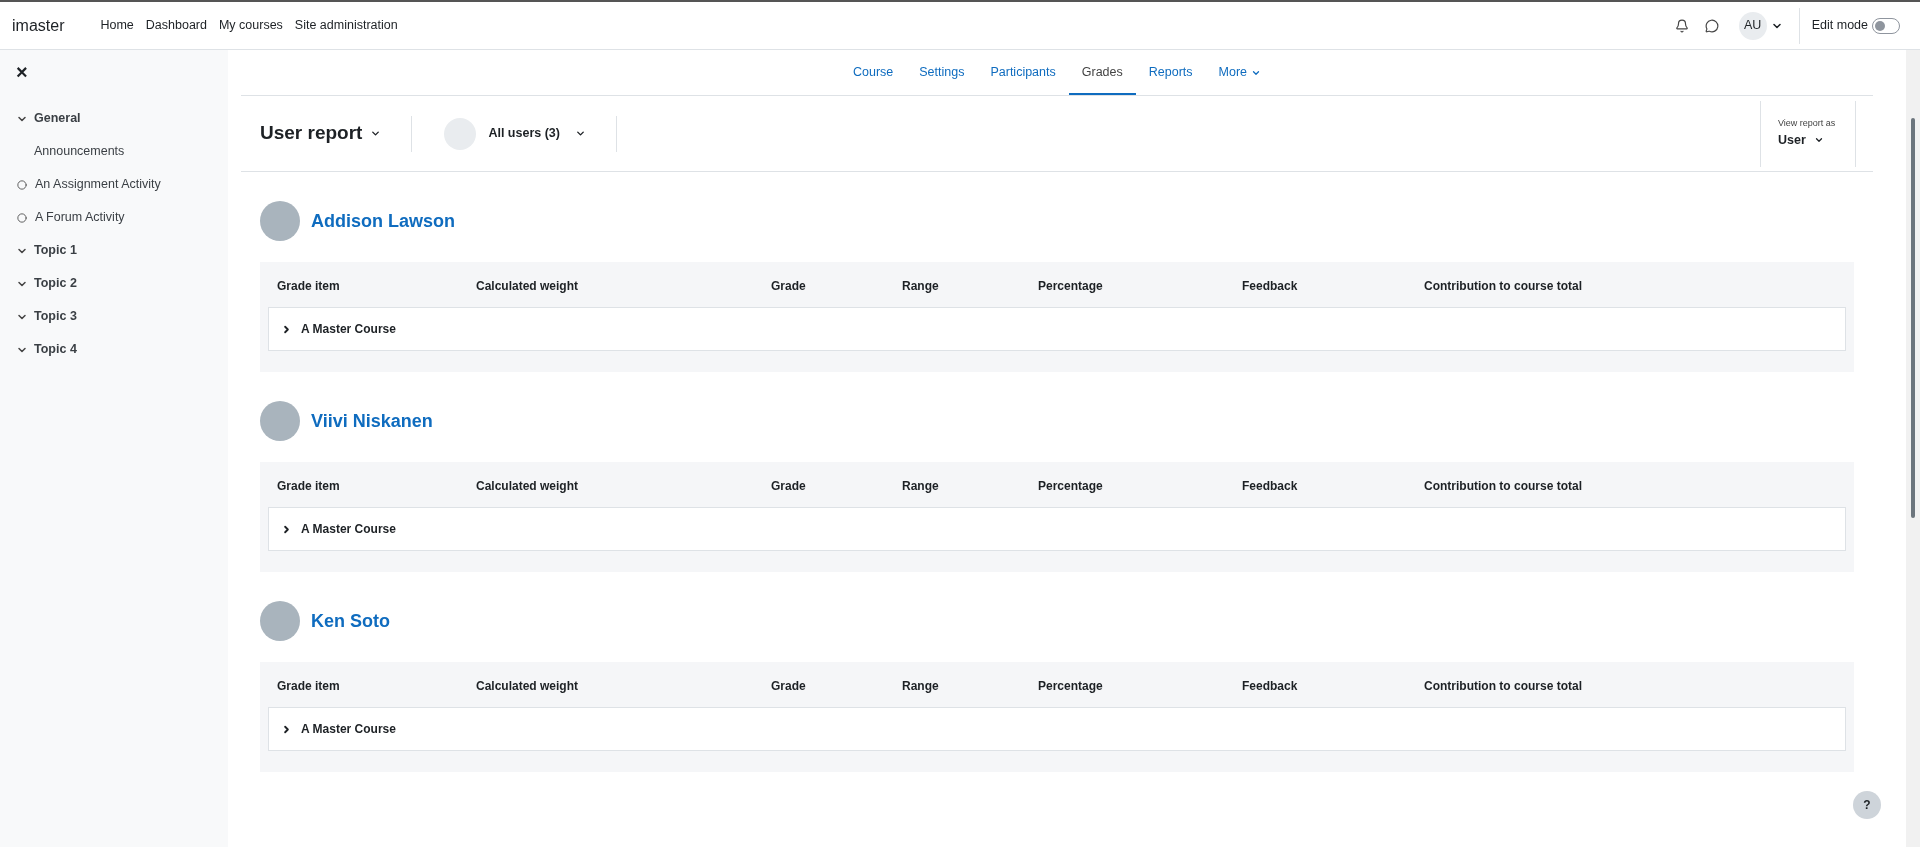  What do you see at coordinates (80, 217) in the screenshot?
I see `course-index-item: A Forum Activity` at bounding box center [80, 217].